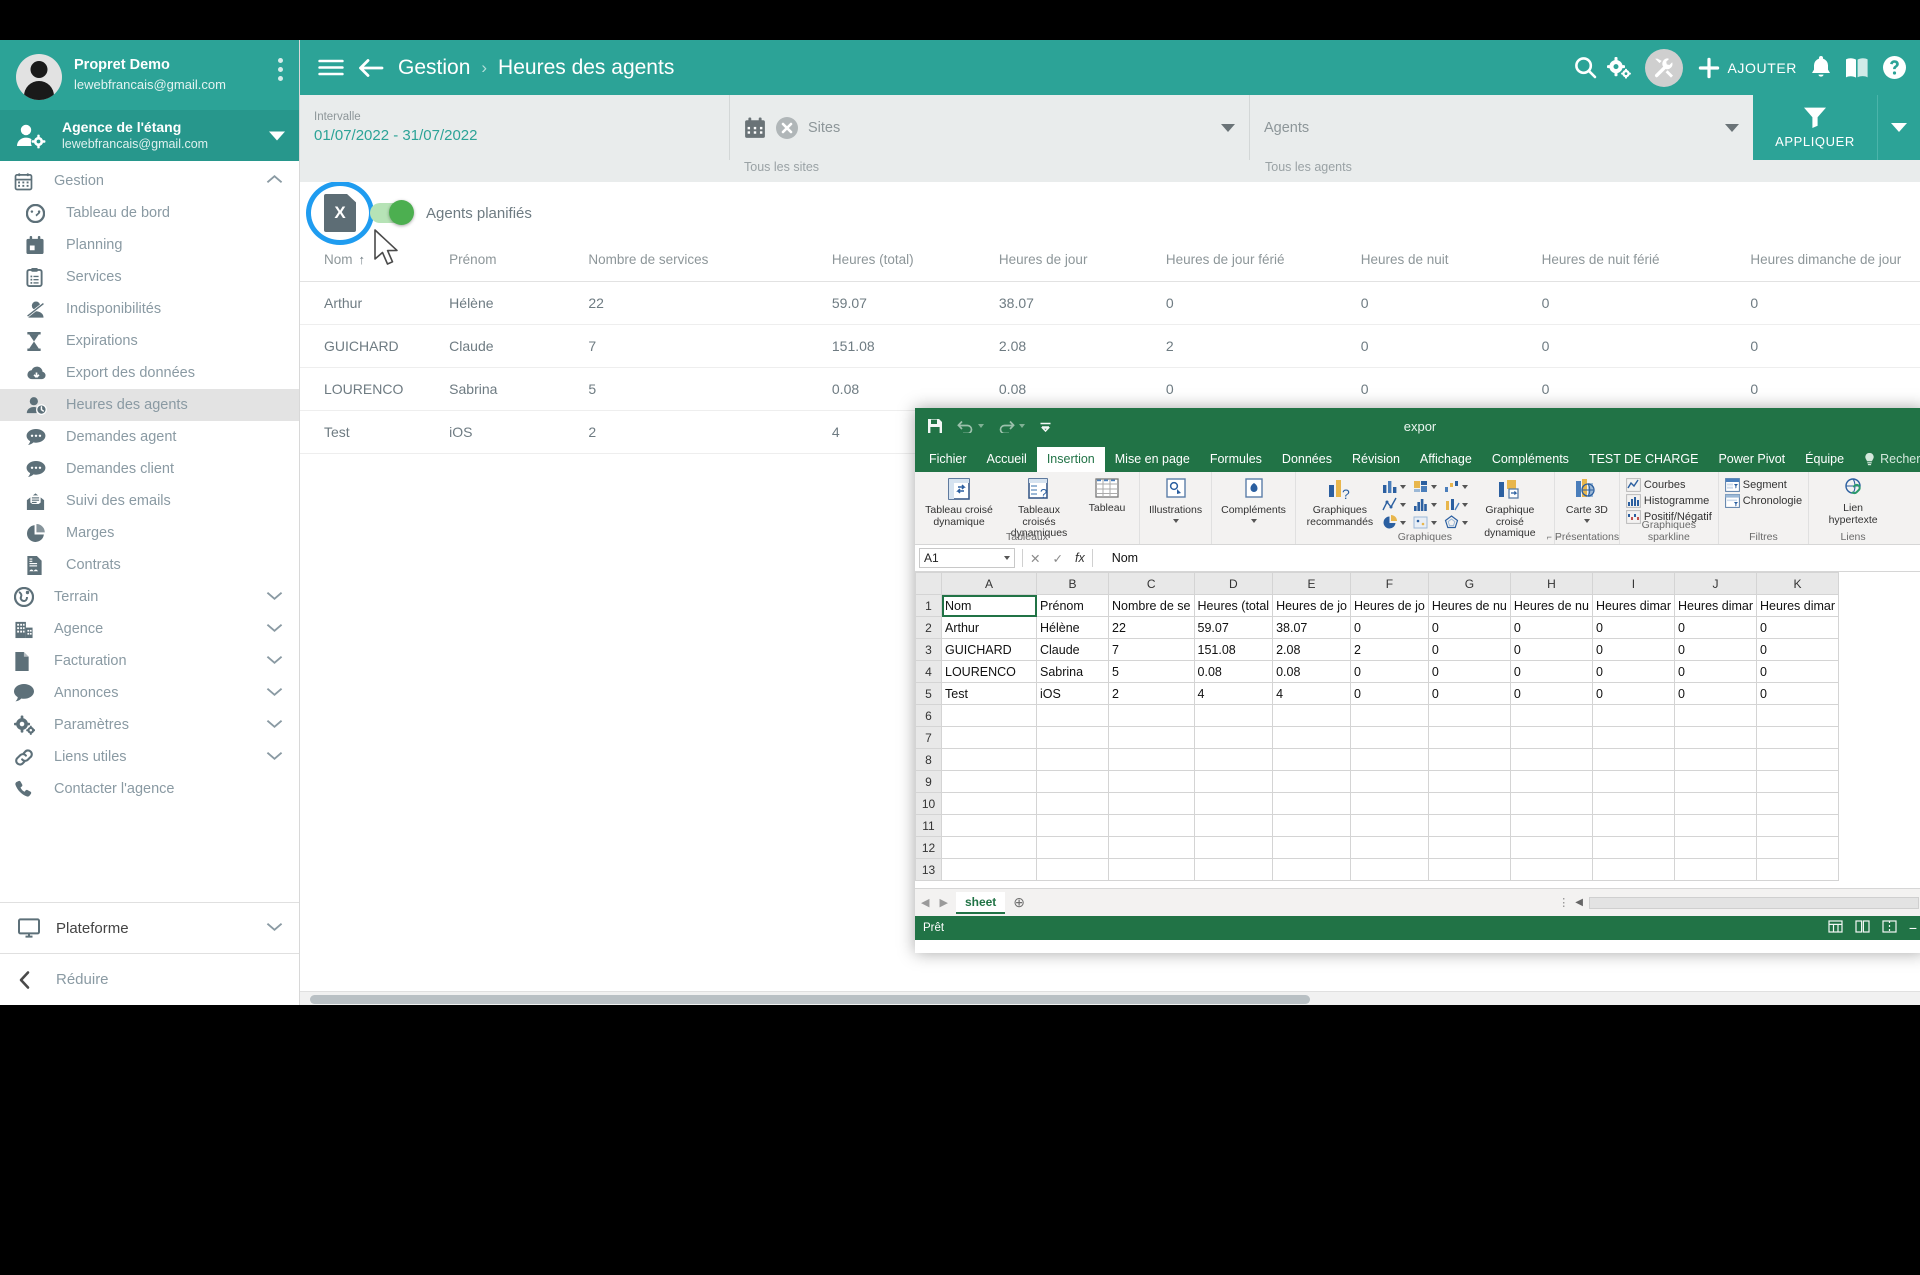 This screenshot has width=1920, height=1275. Describe the element at coordinates (1006, 426) in the screenshot. I see `redo-icon` at that location.